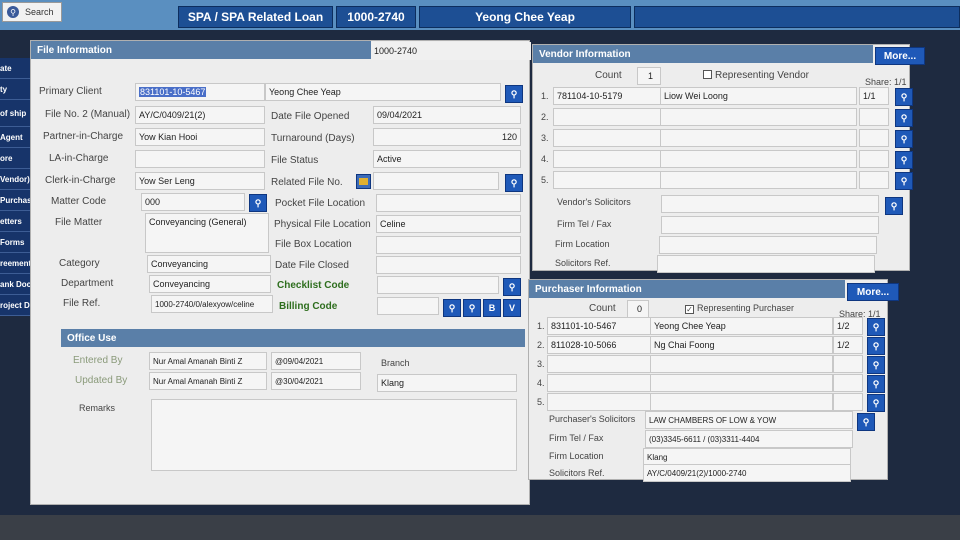 This screenshot has width=960, height=540. I want to click on purchaser-row-id-field: 811028-10-5066, so click(599, 345).